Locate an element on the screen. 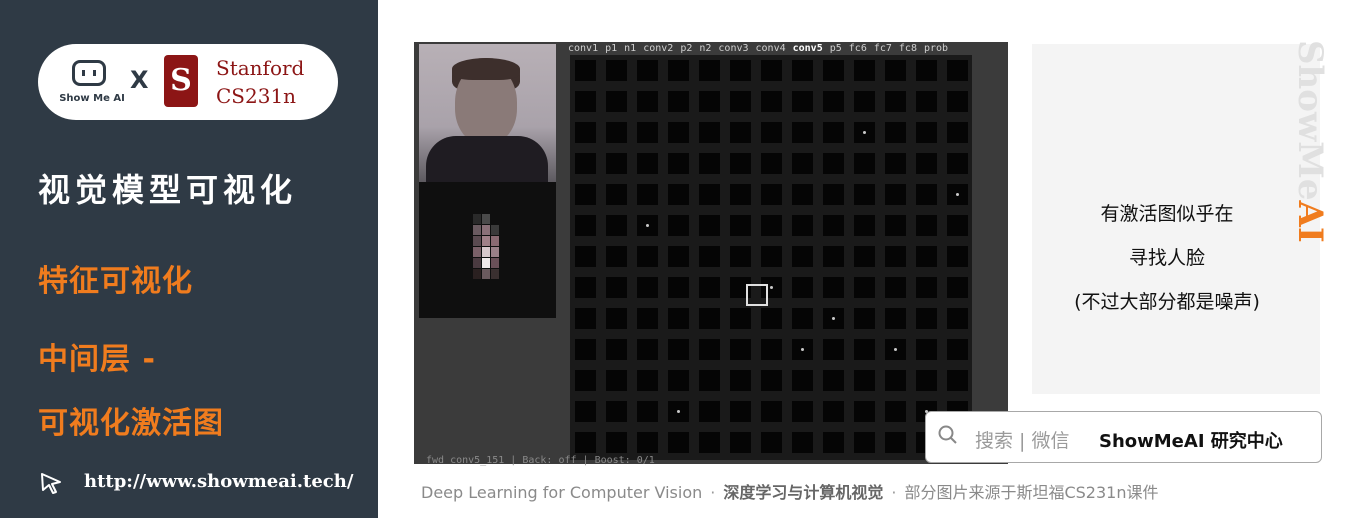 The image size is (1361, 518). layer-tab-p1: p1 is located at coordinates (611, 48).